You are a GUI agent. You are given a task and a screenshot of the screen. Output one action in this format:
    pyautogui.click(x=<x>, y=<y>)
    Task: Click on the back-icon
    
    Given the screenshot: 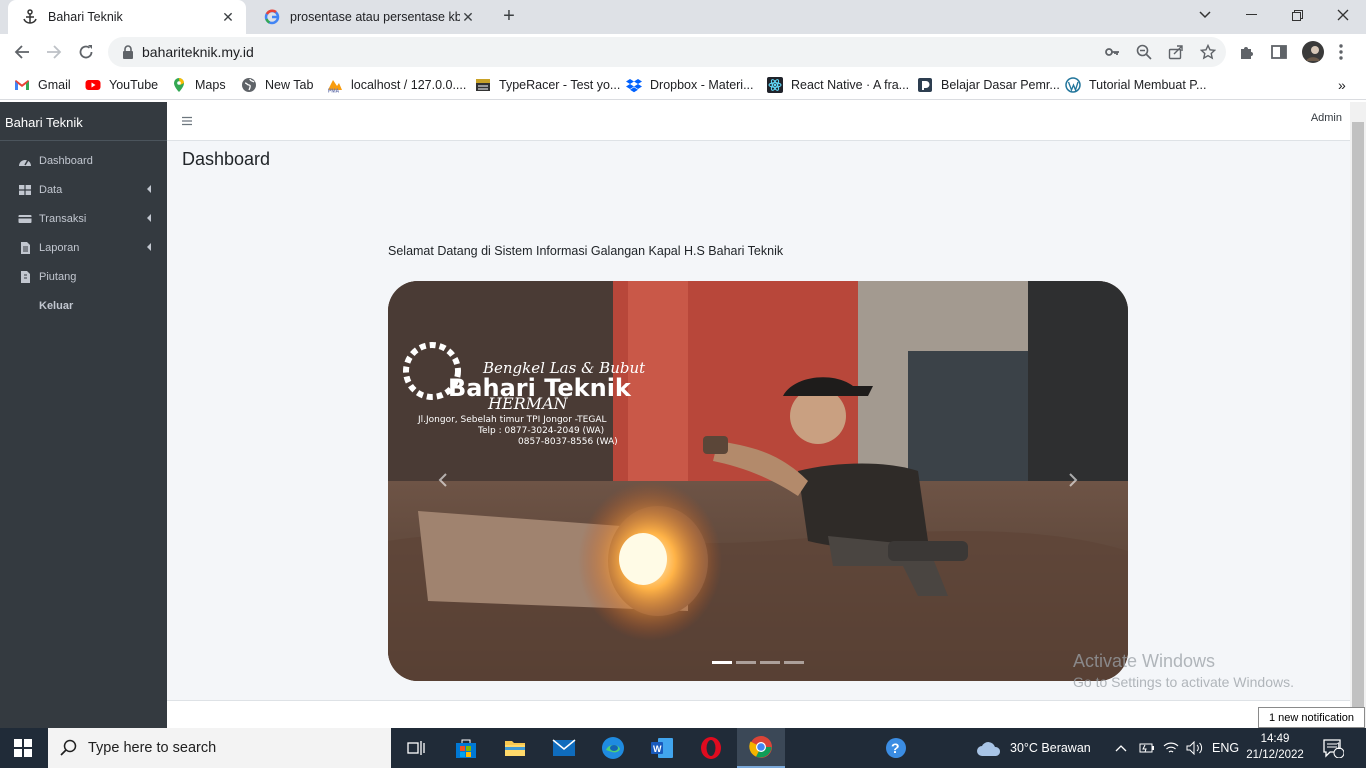 What is the action you would take?
    pyautogui.click(x=22, y=52)
    